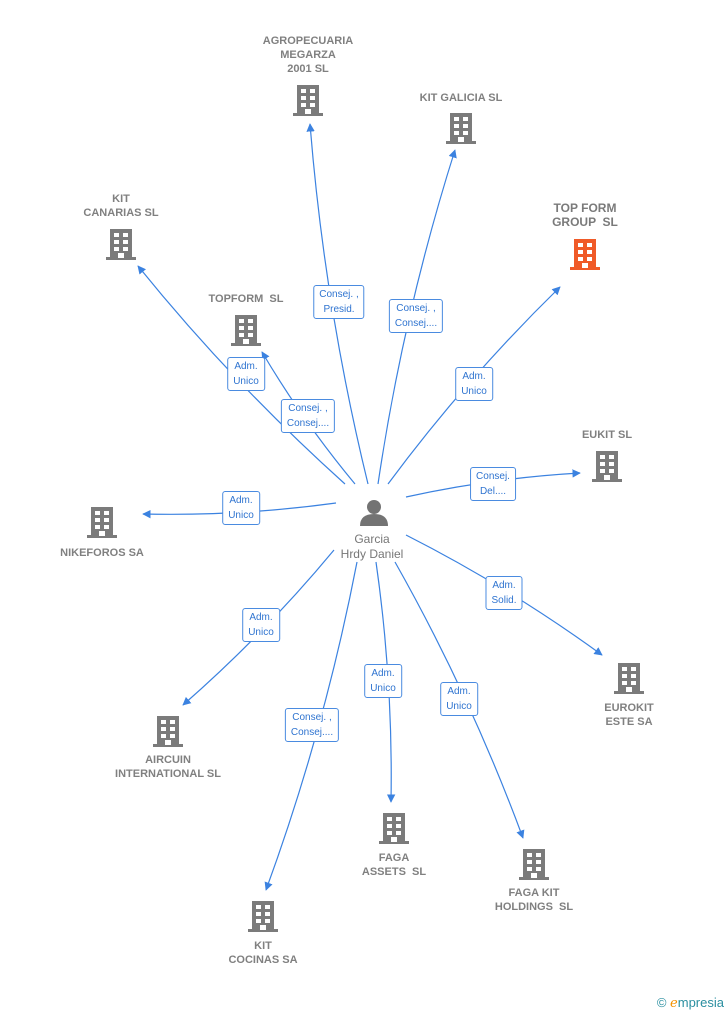  Describe the element at coordinates (168, 767) in the screenshot. I see `company-label: AIRCUIN INTERNATIONAL SL` at that location.